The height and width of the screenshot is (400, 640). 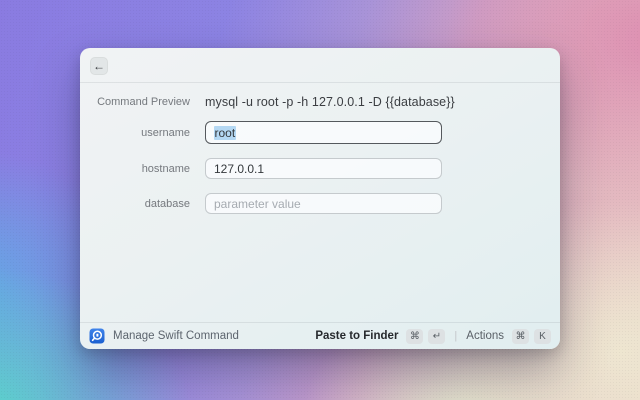 What do you see at coordinates (143, 101) in the screenshot?
I see `command-preview-label: Command Preview` at bounding box center [143, 101].